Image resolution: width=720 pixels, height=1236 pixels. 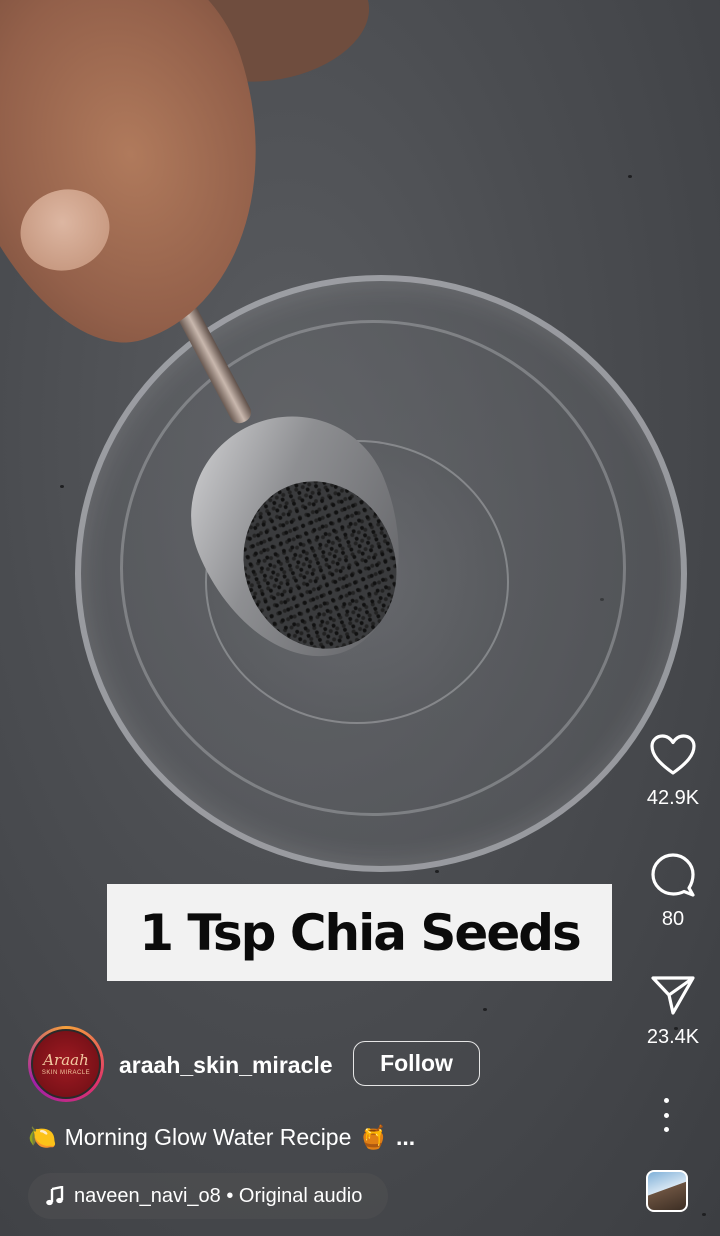 I want to click on audio-thumbnail, so click(x=667, y=1191).